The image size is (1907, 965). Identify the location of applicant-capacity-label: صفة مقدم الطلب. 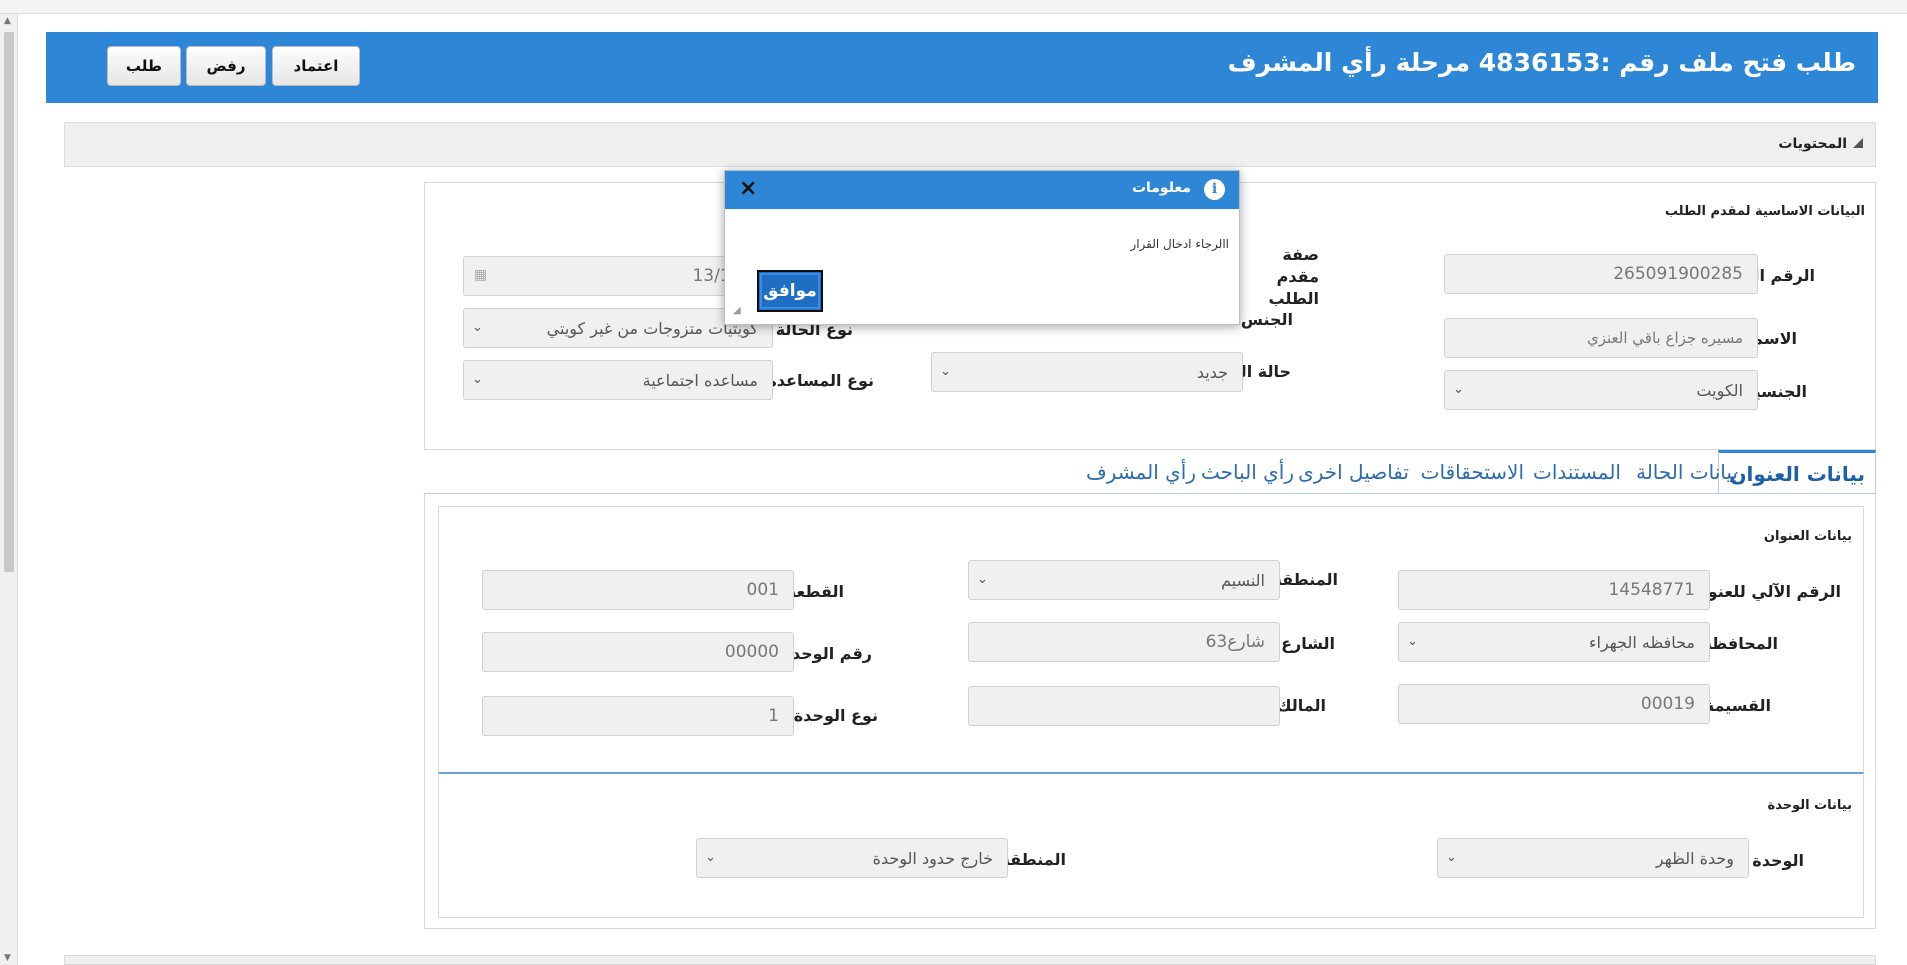
(1293, 276).